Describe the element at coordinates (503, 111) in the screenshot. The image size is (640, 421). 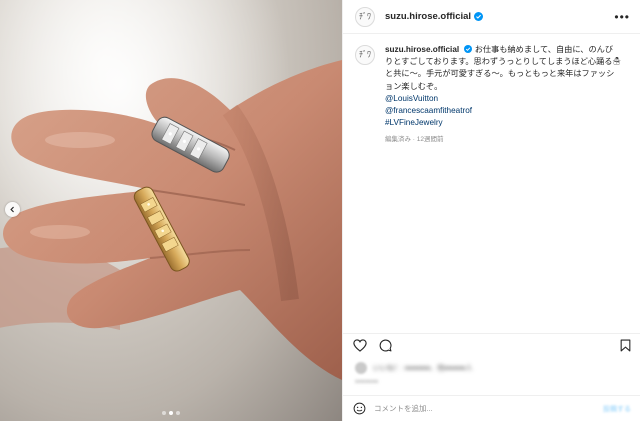
I see `mention-link: @francescaamfitheatrof` at that location.